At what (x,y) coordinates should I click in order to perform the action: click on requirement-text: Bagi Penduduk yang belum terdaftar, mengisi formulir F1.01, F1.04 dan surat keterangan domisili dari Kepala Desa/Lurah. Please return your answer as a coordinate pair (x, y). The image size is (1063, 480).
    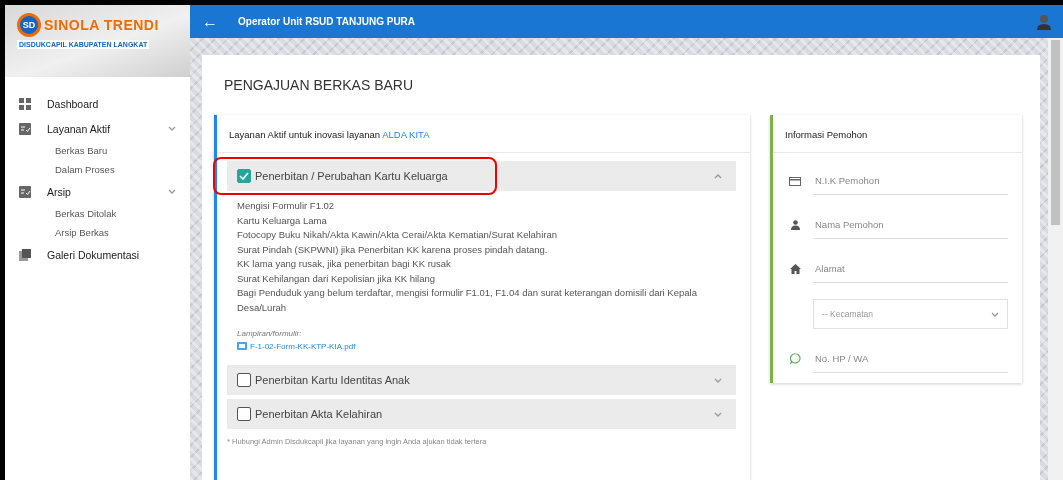
    Looking at the image, I should click on (467, 300).